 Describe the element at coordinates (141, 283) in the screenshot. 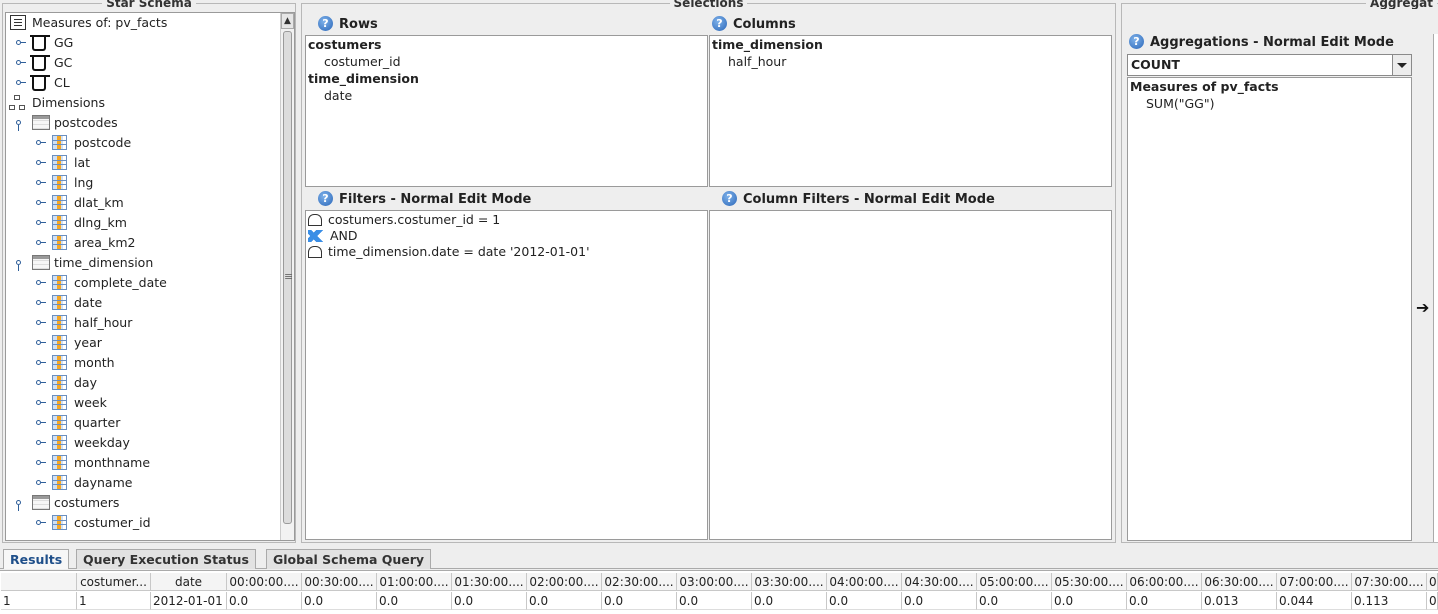

I see `tree-item: complete_date` at that location.